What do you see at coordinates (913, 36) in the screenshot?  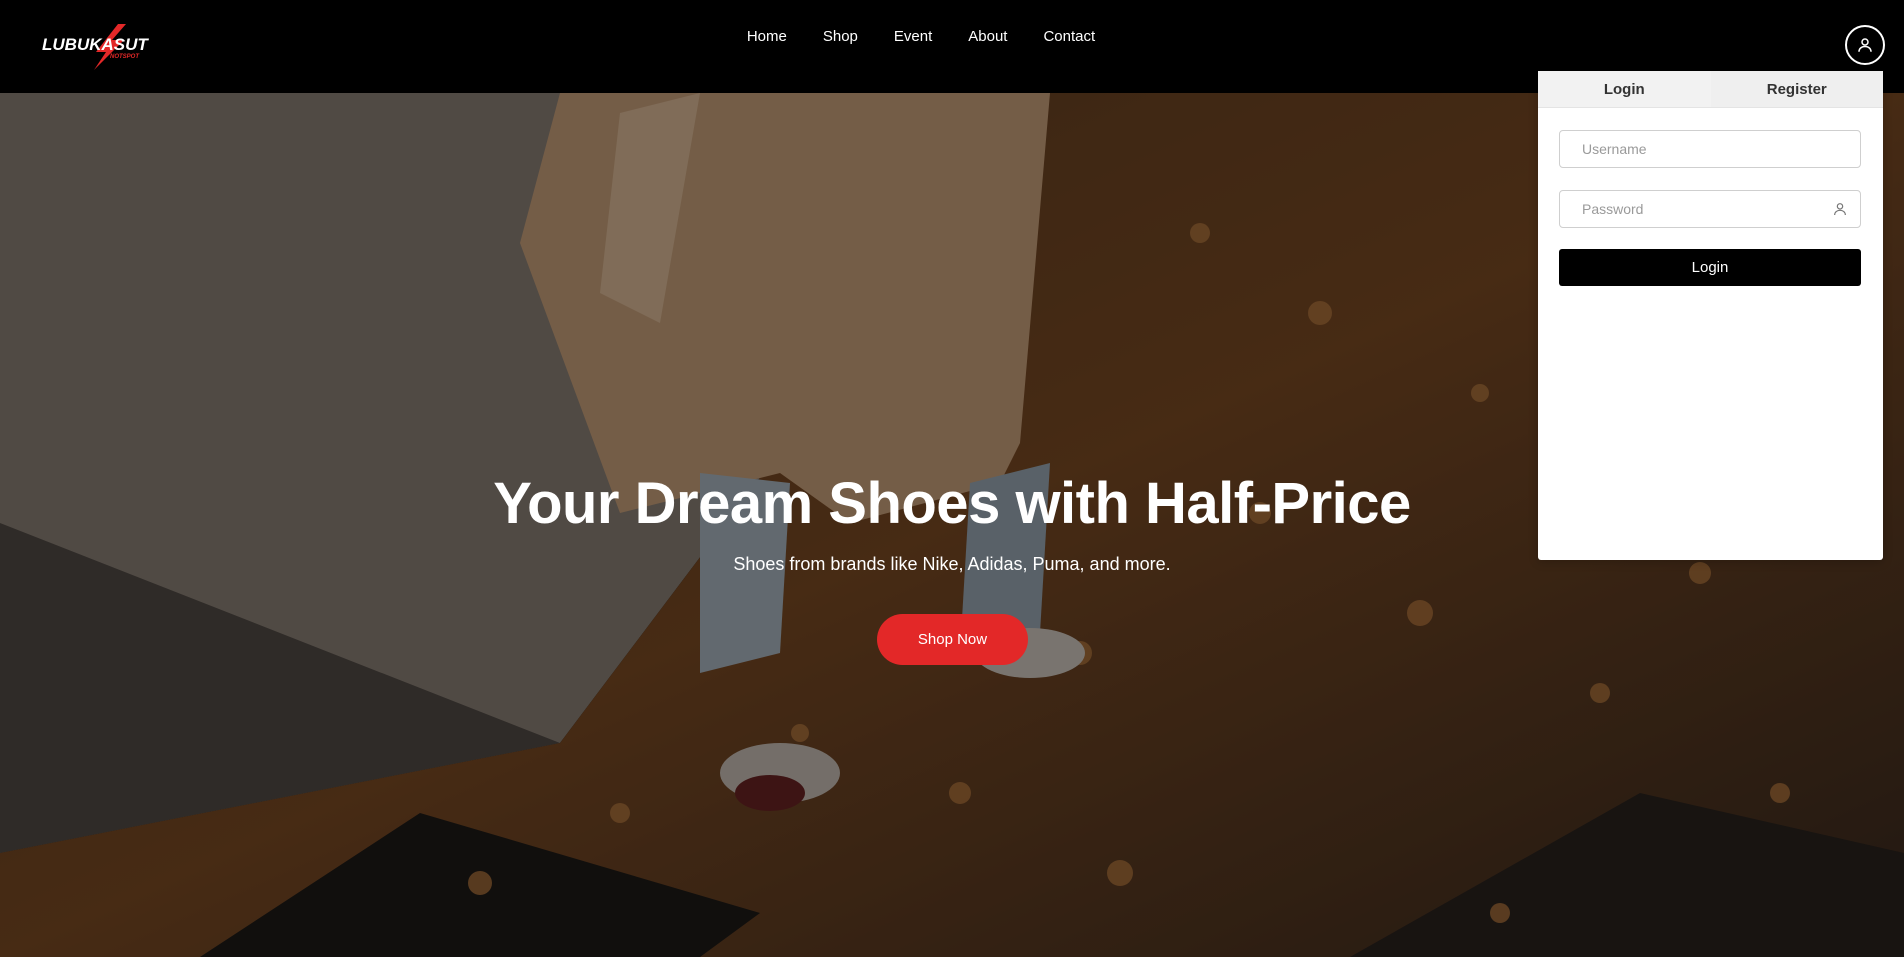 I see `nav-event: Event` at bounding box center [913, 36].